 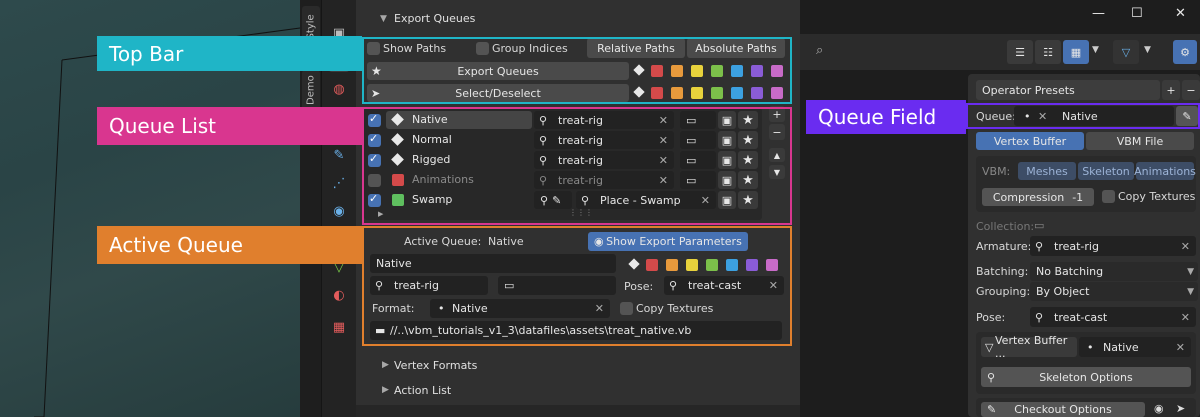 I want to click on move-up-button: ▲, so click(x=777, y=155).